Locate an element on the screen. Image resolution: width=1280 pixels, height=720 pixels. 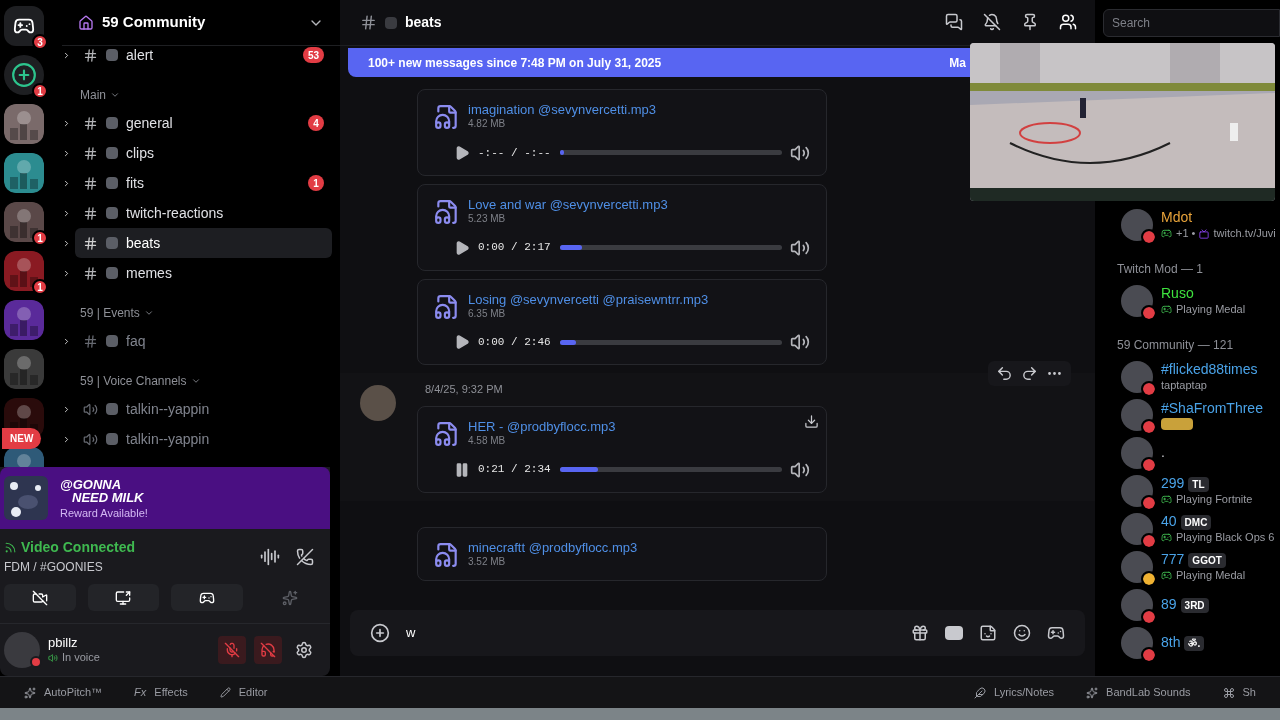
signal-icon is located at coordinates (10, 547).